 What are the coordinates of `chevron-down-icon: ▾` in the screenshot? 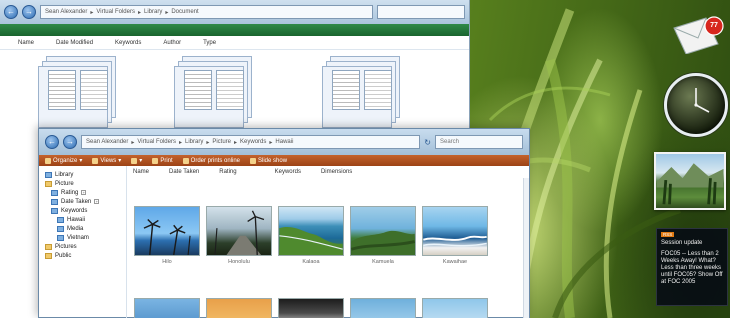 It's located at (81, 161).